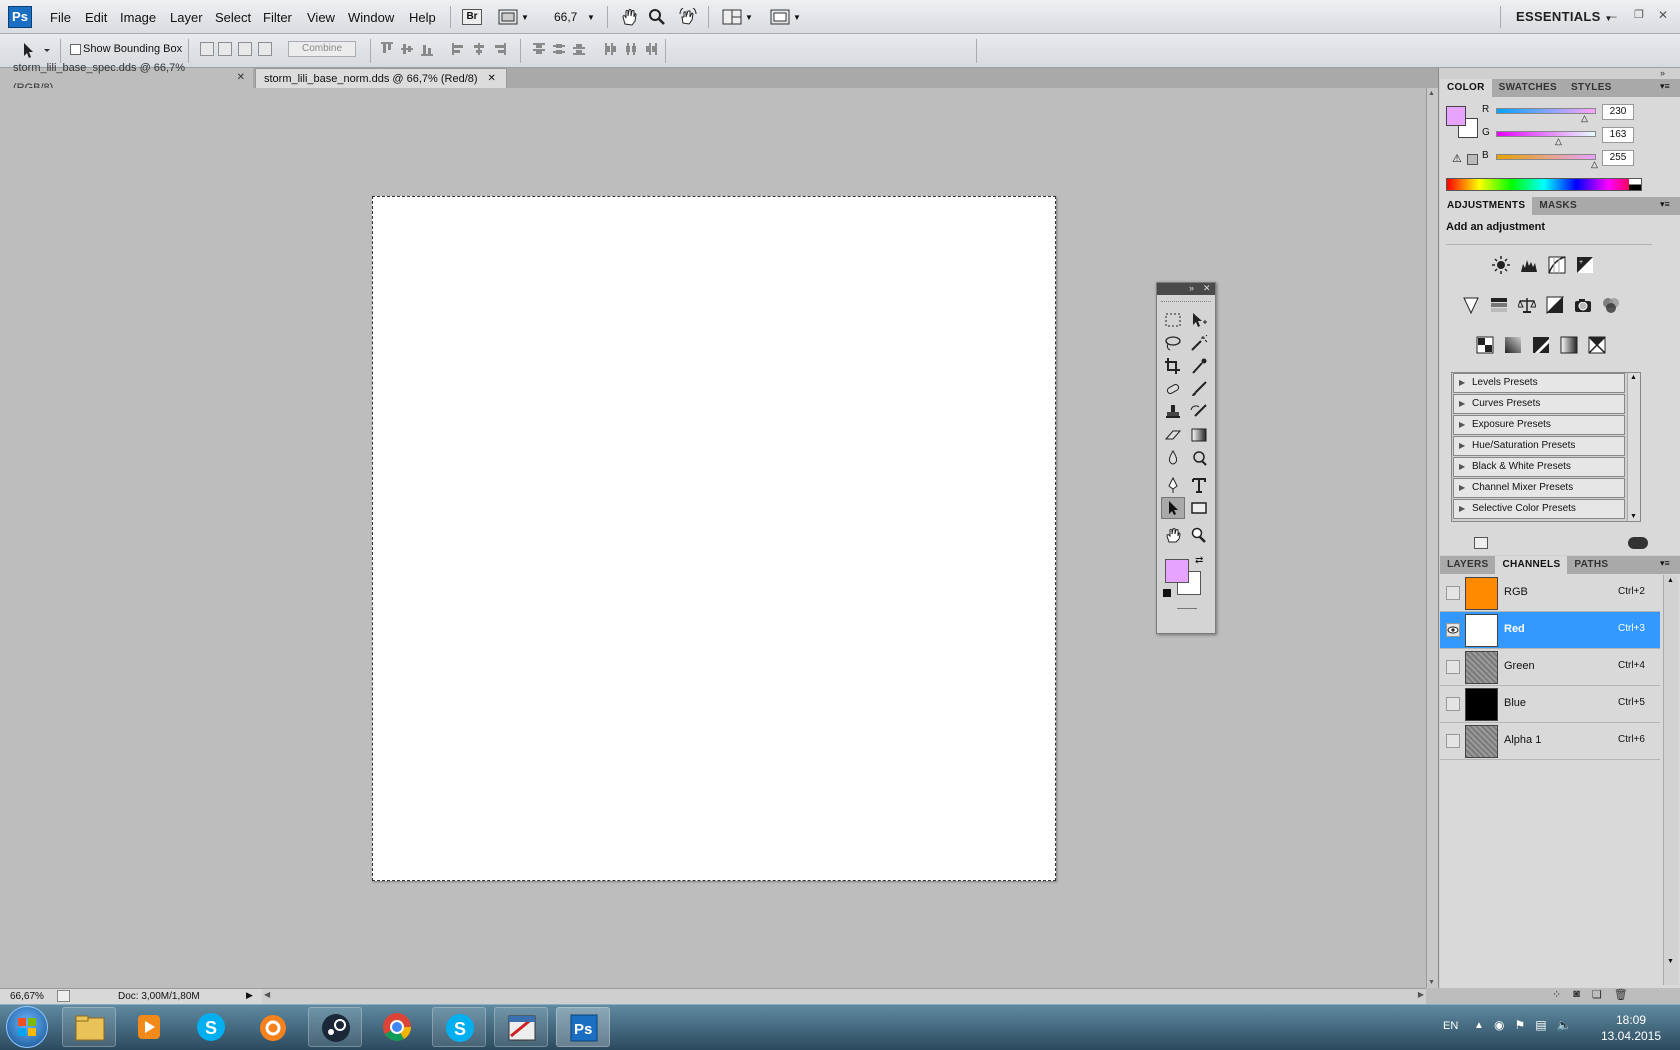 This screenshot has width=1680, height=1050. What do you see at coordinates (1173, 366) in the screenshot?
I see `crop-tool` at bounding box center [1173, 366].